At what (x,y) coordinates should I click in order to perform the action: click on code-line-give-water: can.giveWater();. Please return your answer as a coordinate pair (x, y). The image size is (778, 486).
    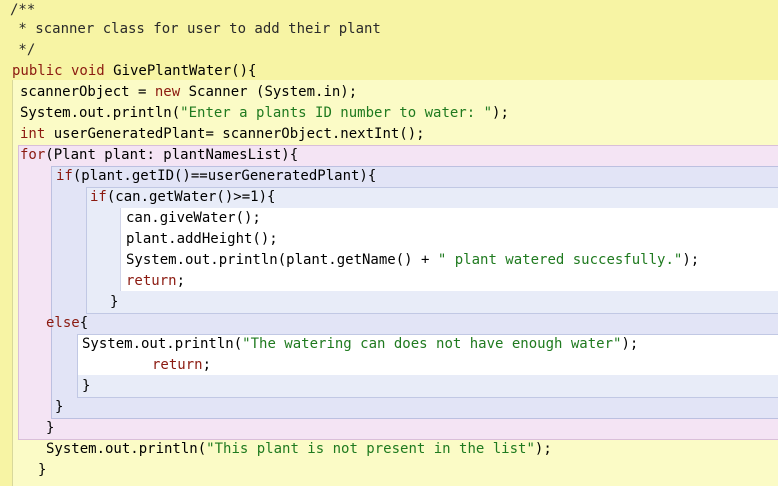
    Looking at the image, I should click on (193, 218).